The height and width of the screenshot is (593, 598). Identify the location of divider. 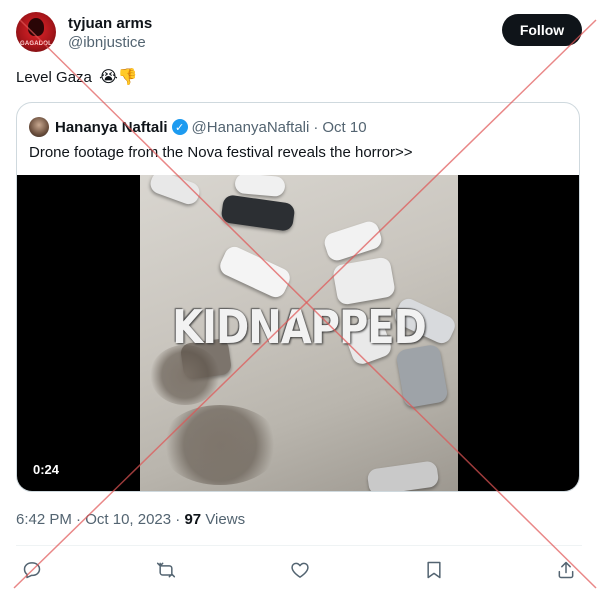
(299, 545).